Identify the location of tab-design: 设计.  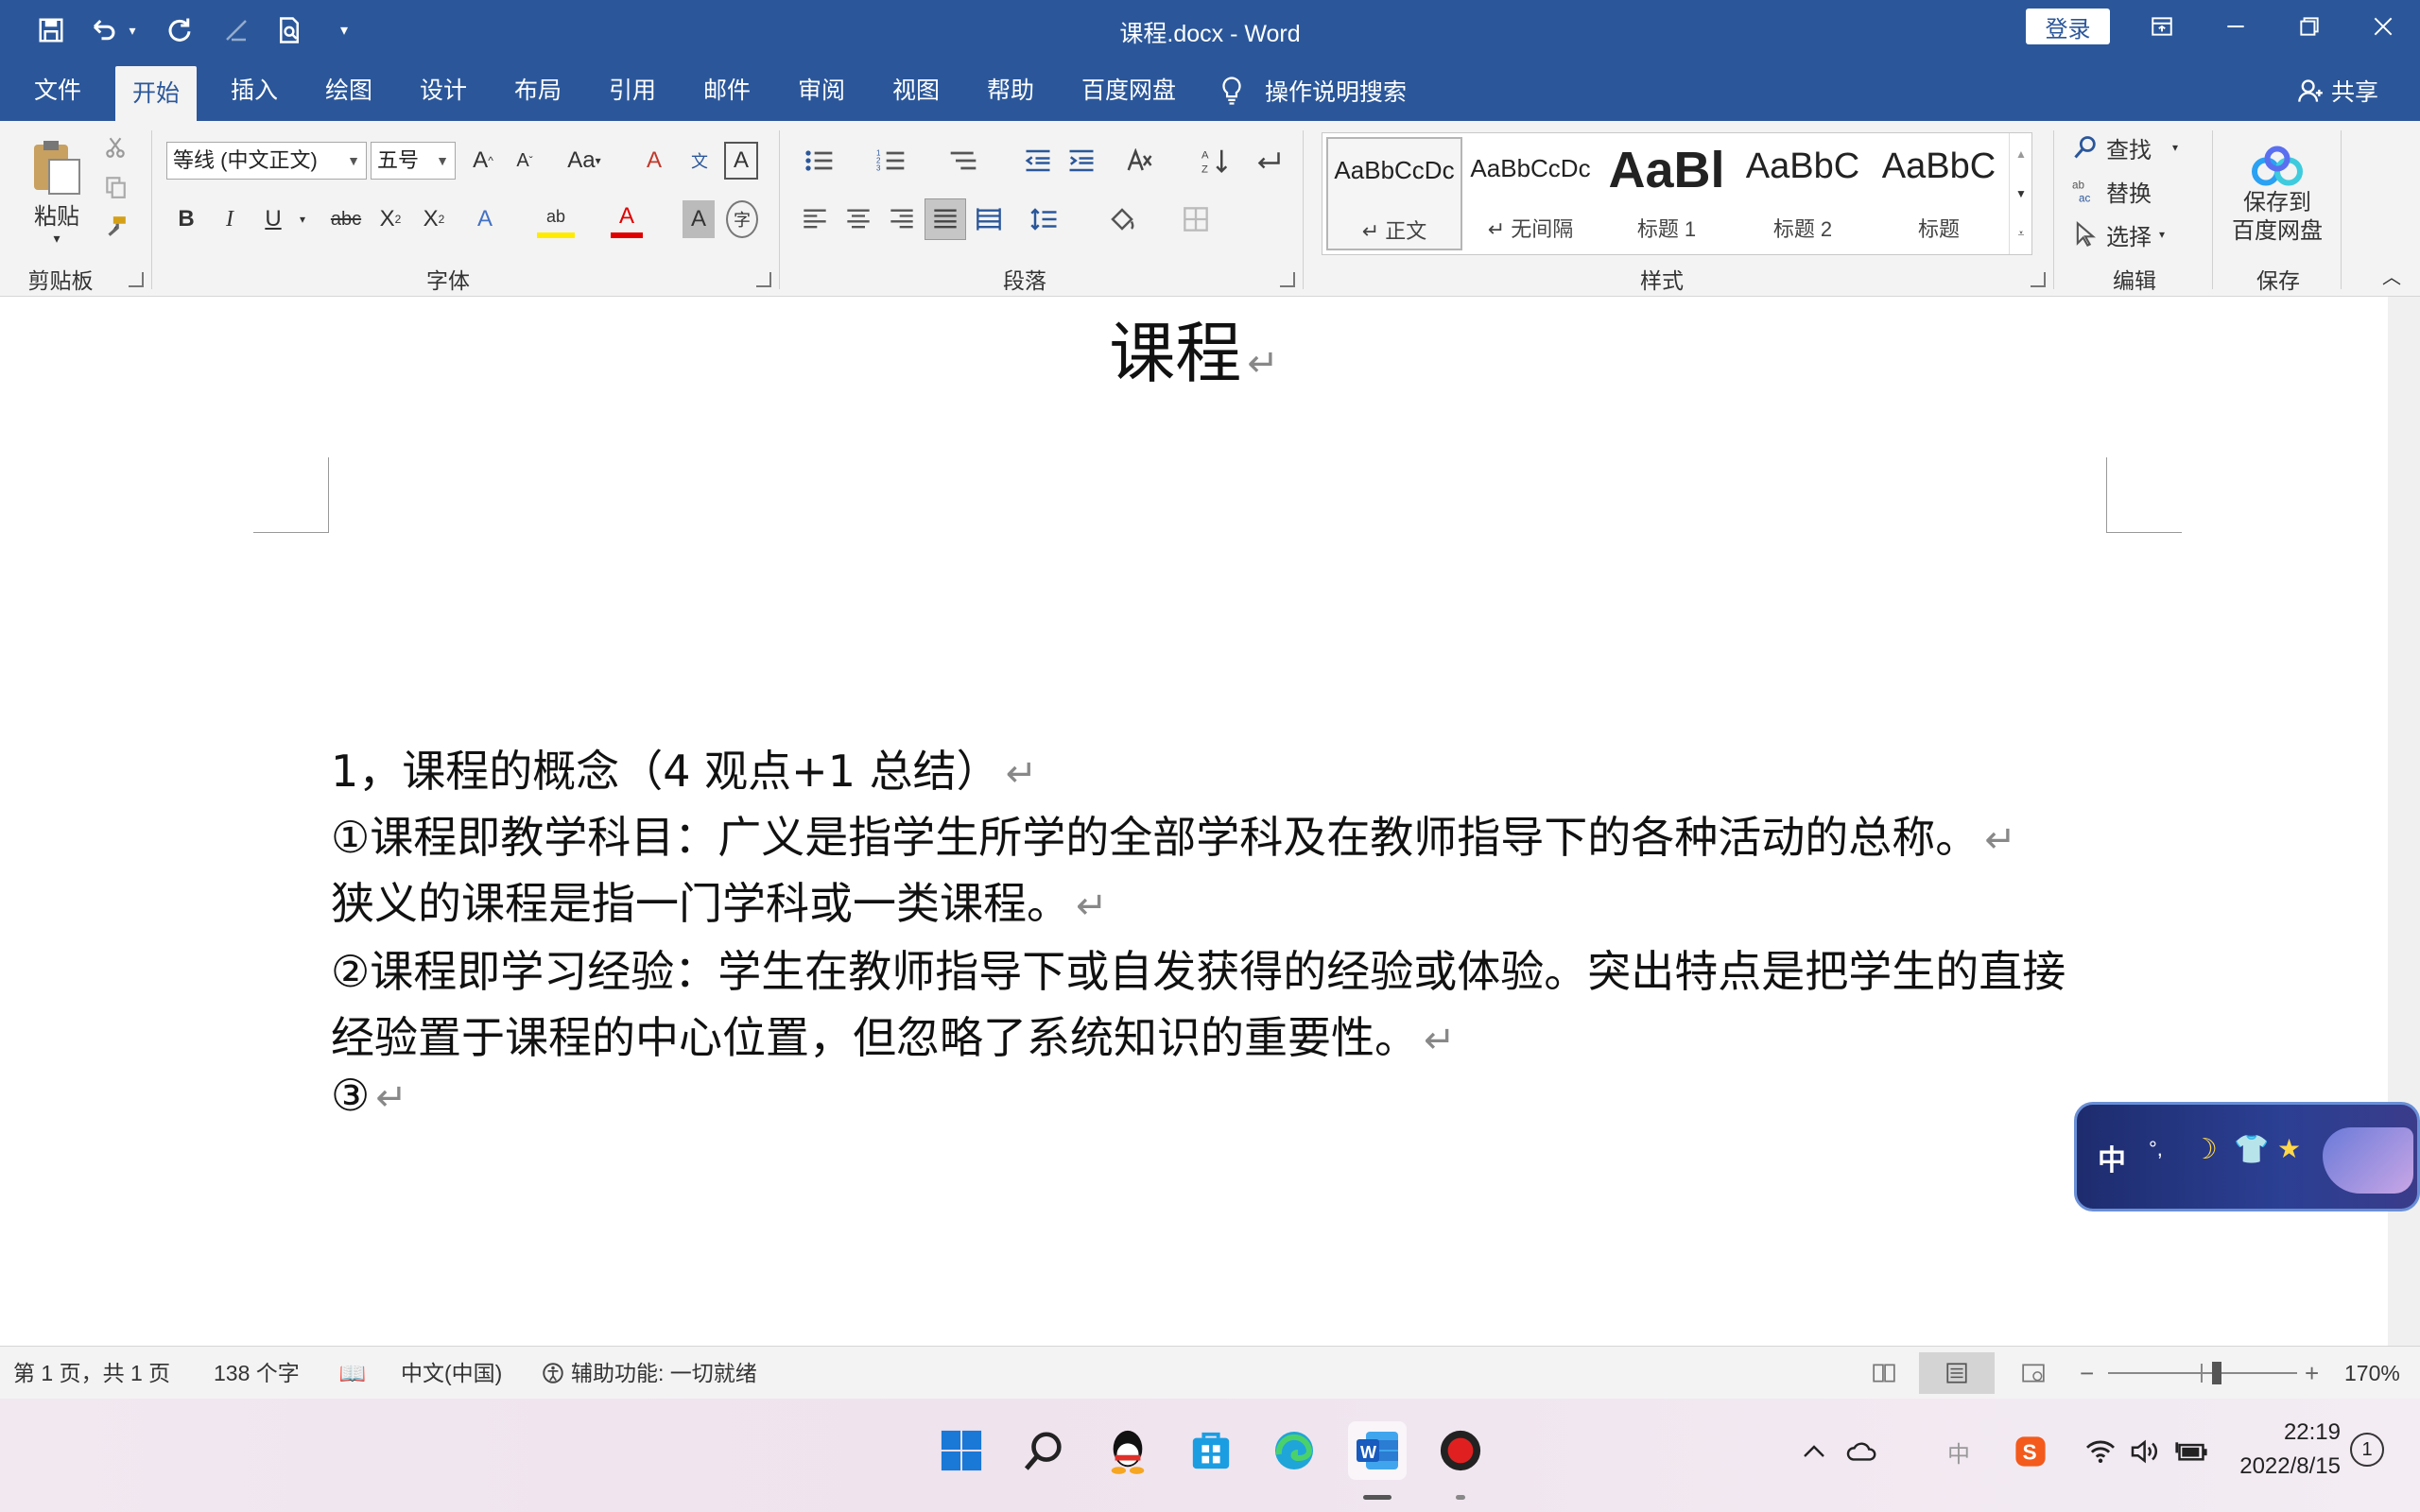
(443, 90).